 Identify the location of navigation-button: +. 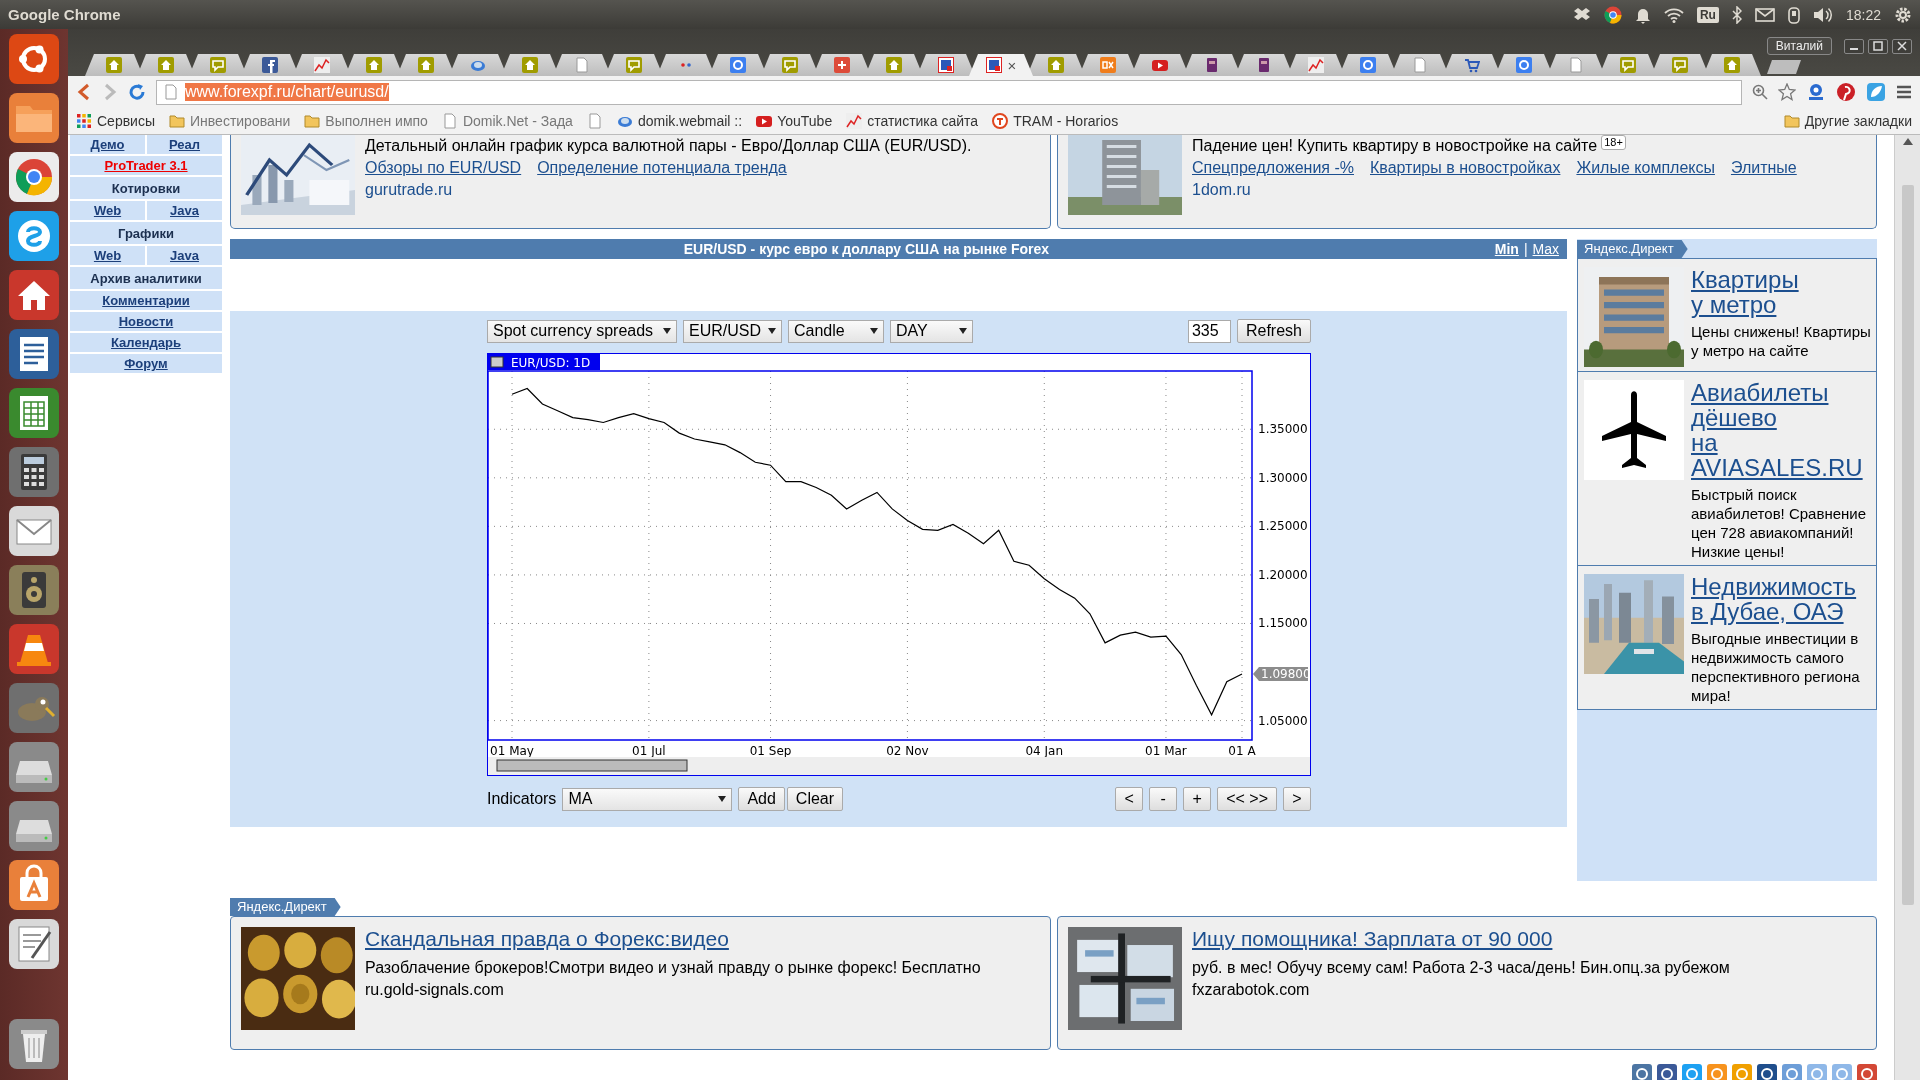
(1197, 799).